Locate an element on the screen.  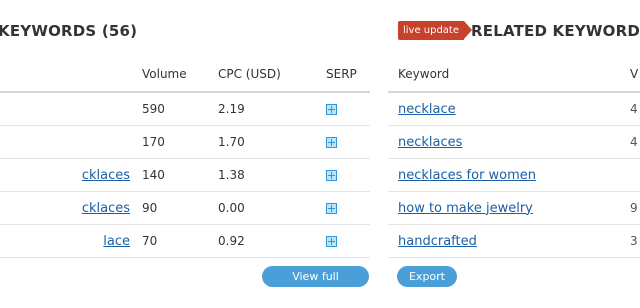
export-button: Export is located at coordinates (427, 276).